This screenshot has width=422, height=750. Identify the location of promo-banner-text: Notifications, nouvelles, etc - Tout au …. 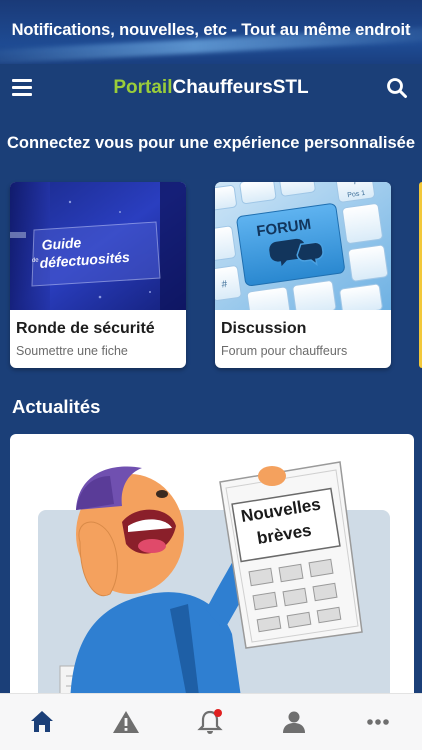
(211, 30).